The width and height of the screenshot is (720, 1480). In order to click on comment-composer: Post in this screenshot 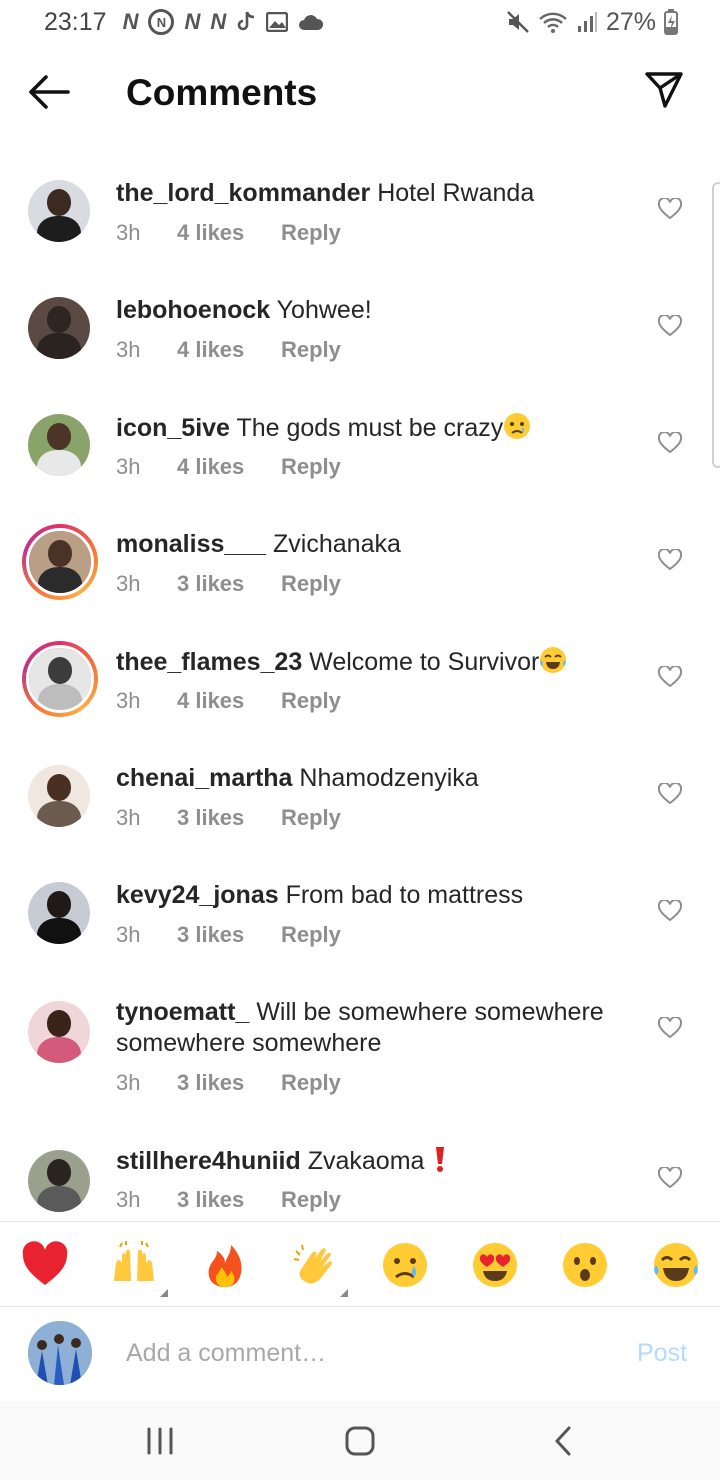, I will do `click(360, 1354)`.